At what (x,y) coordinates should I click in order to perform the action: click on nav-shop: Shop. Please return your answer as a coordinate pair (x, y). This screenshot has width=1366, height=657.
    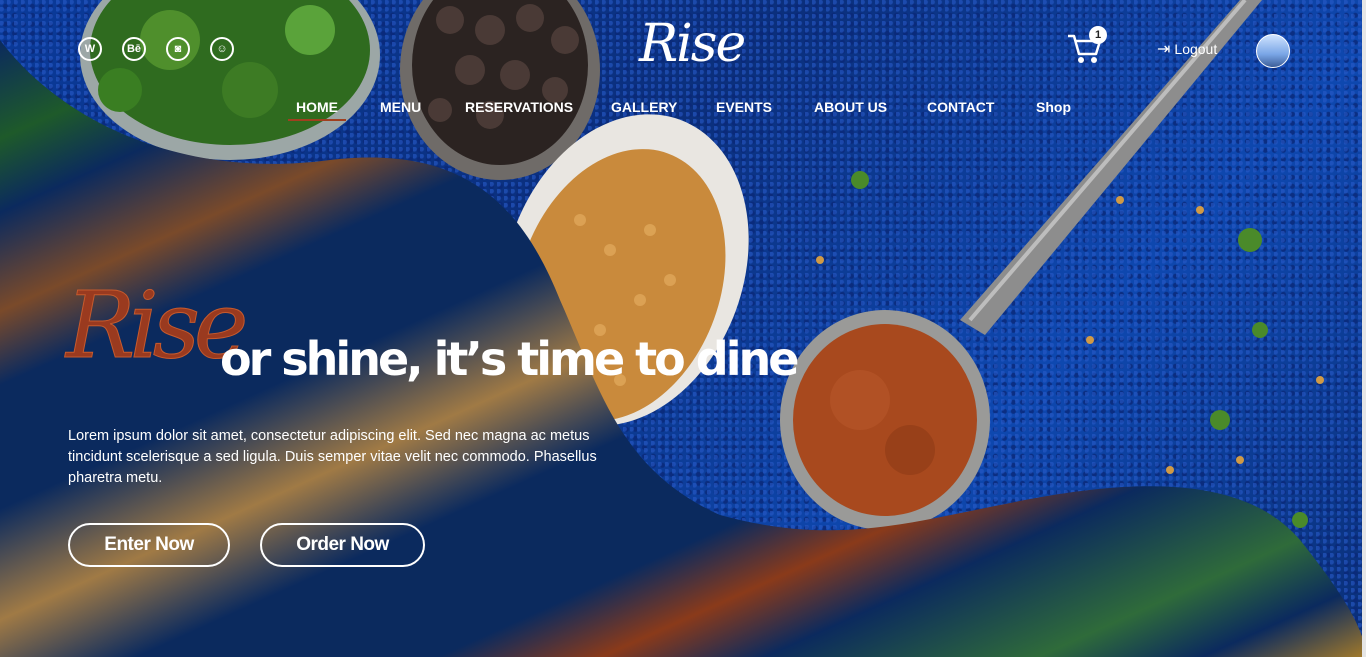
    Looking at the image, I should click on (1053, 107).